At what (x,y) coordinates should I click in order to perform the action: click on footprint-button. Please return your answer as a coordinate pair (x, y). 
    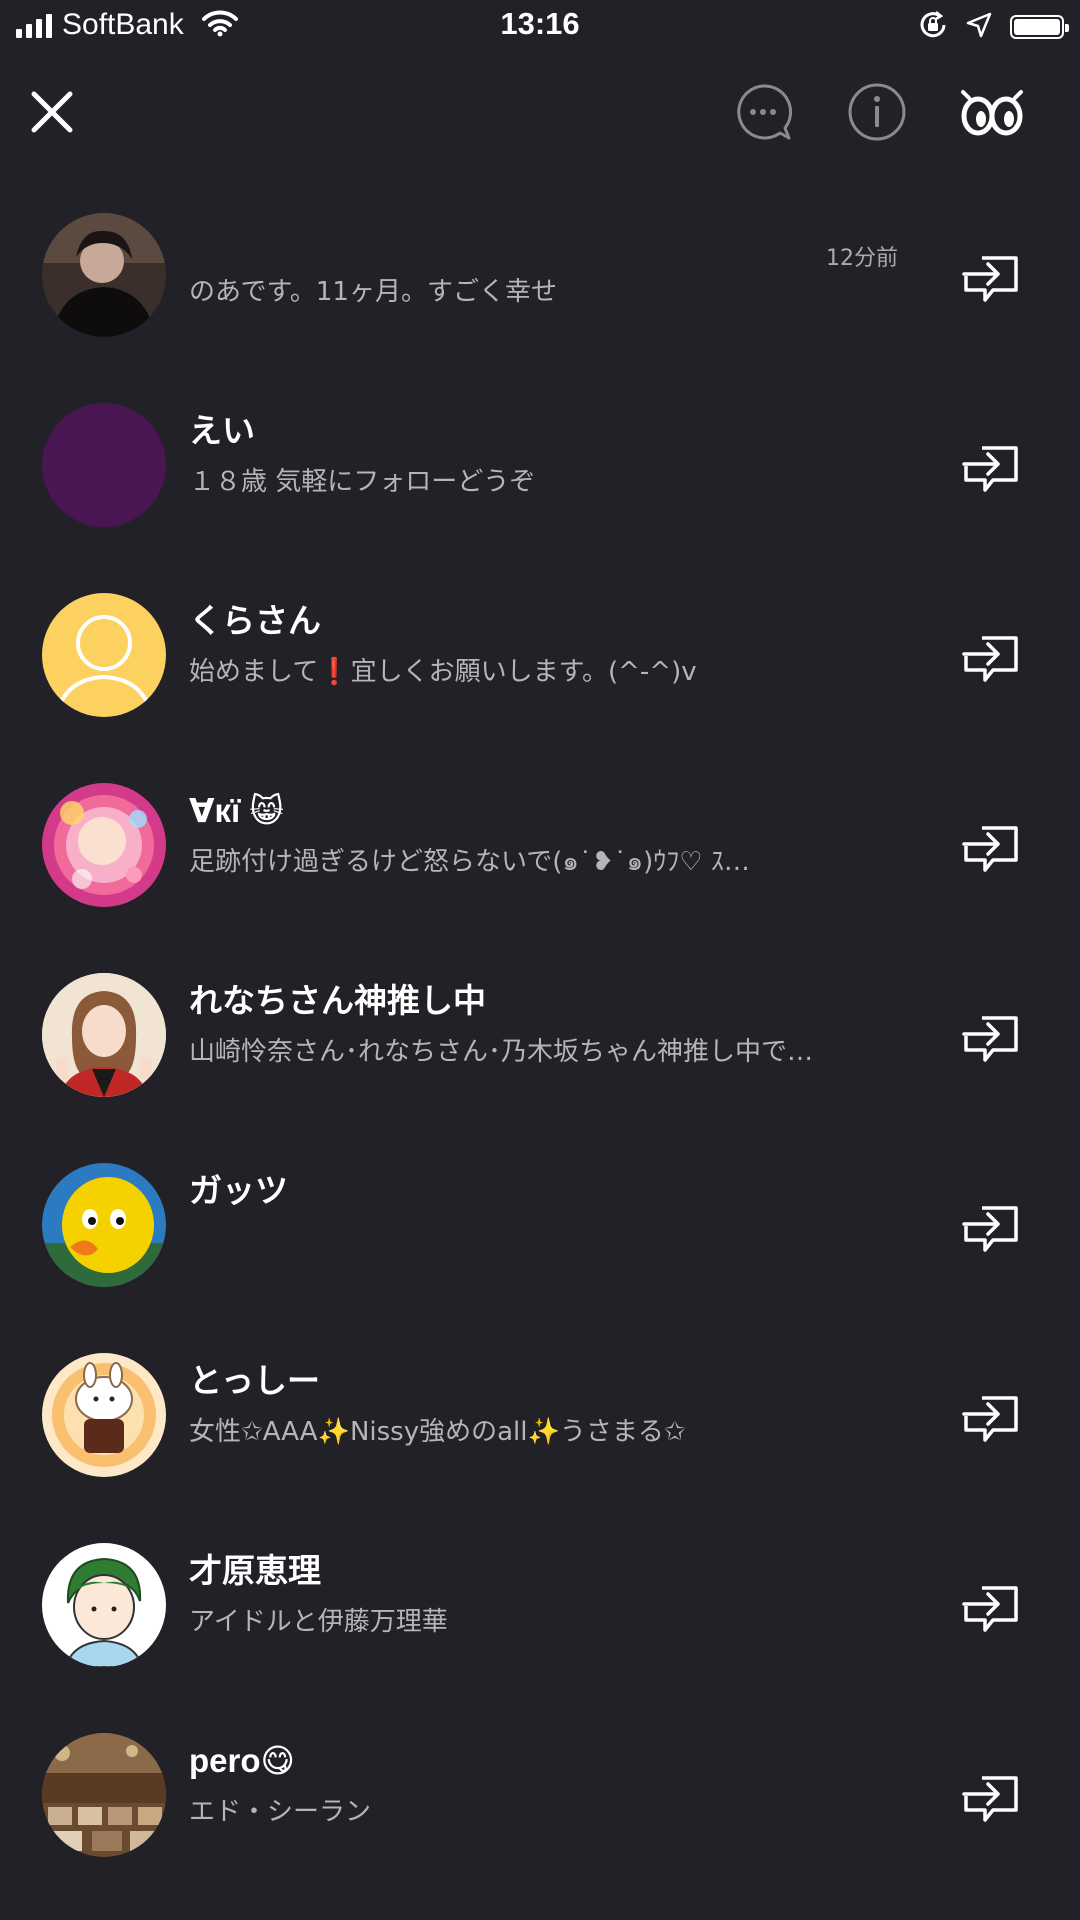
    Looking at the image, I should click on (992, 112).